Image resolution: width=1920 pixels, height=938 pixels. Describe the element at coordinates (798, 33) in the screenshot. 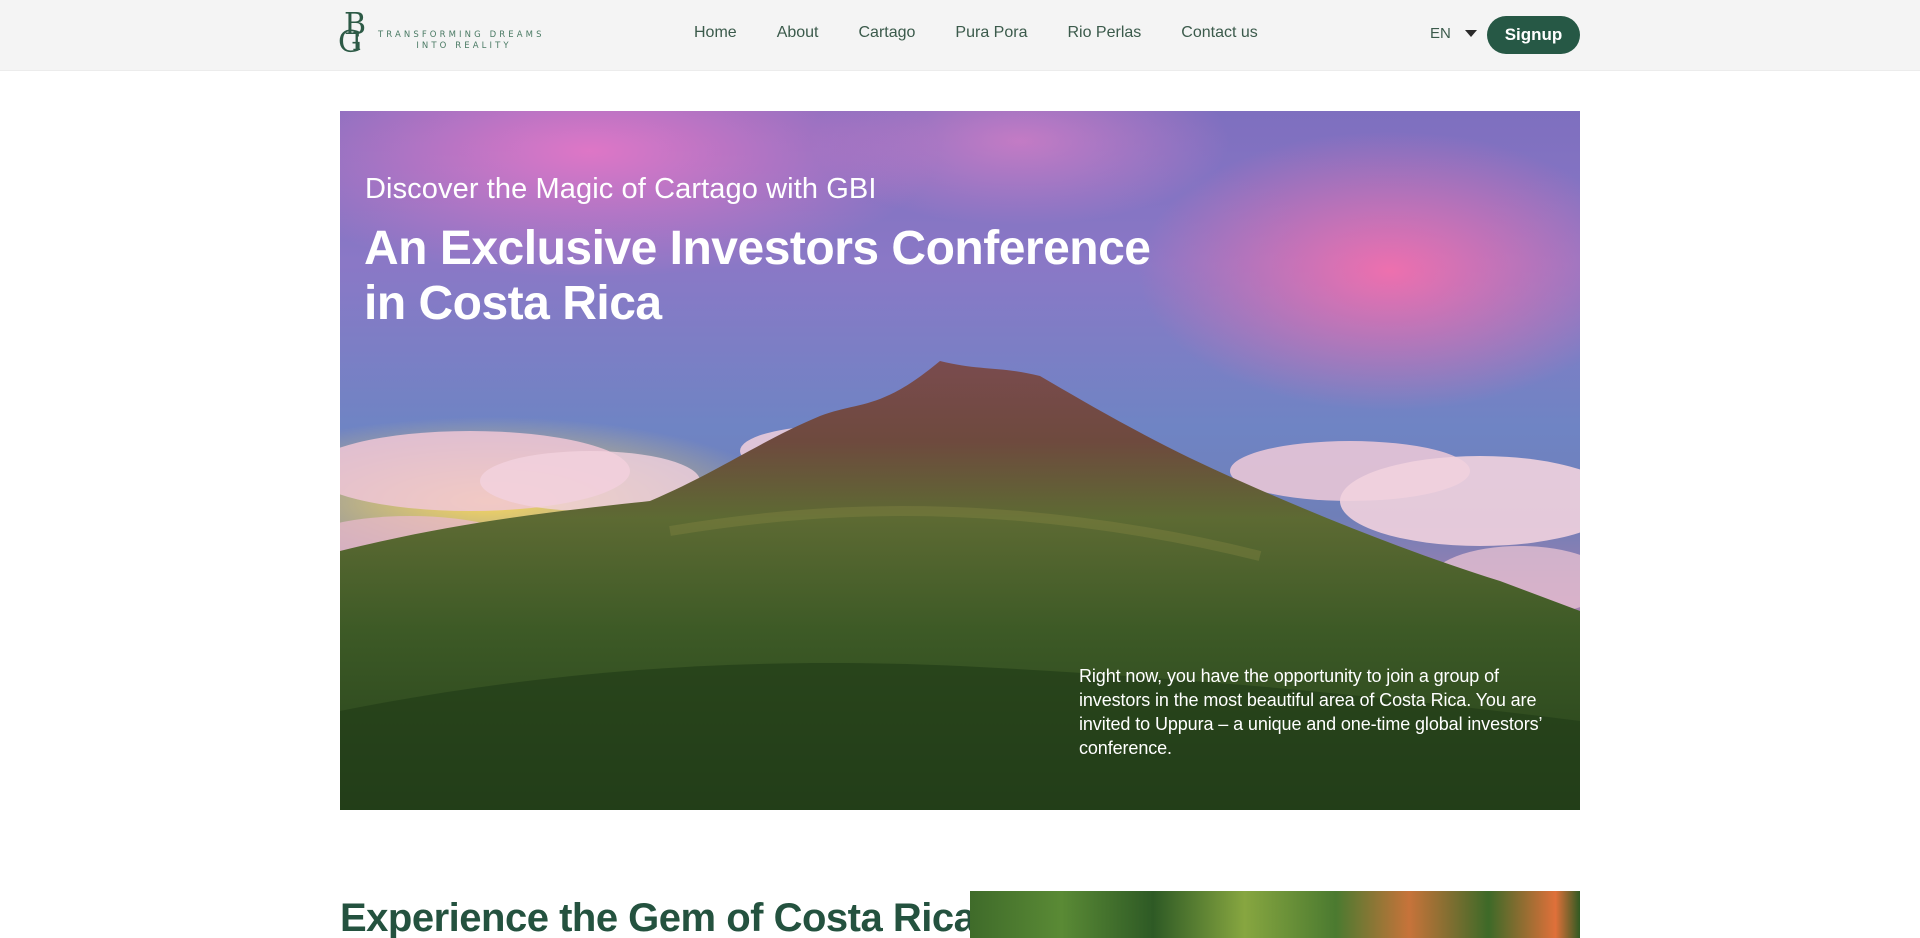

I see `nav-about: About` at that location.